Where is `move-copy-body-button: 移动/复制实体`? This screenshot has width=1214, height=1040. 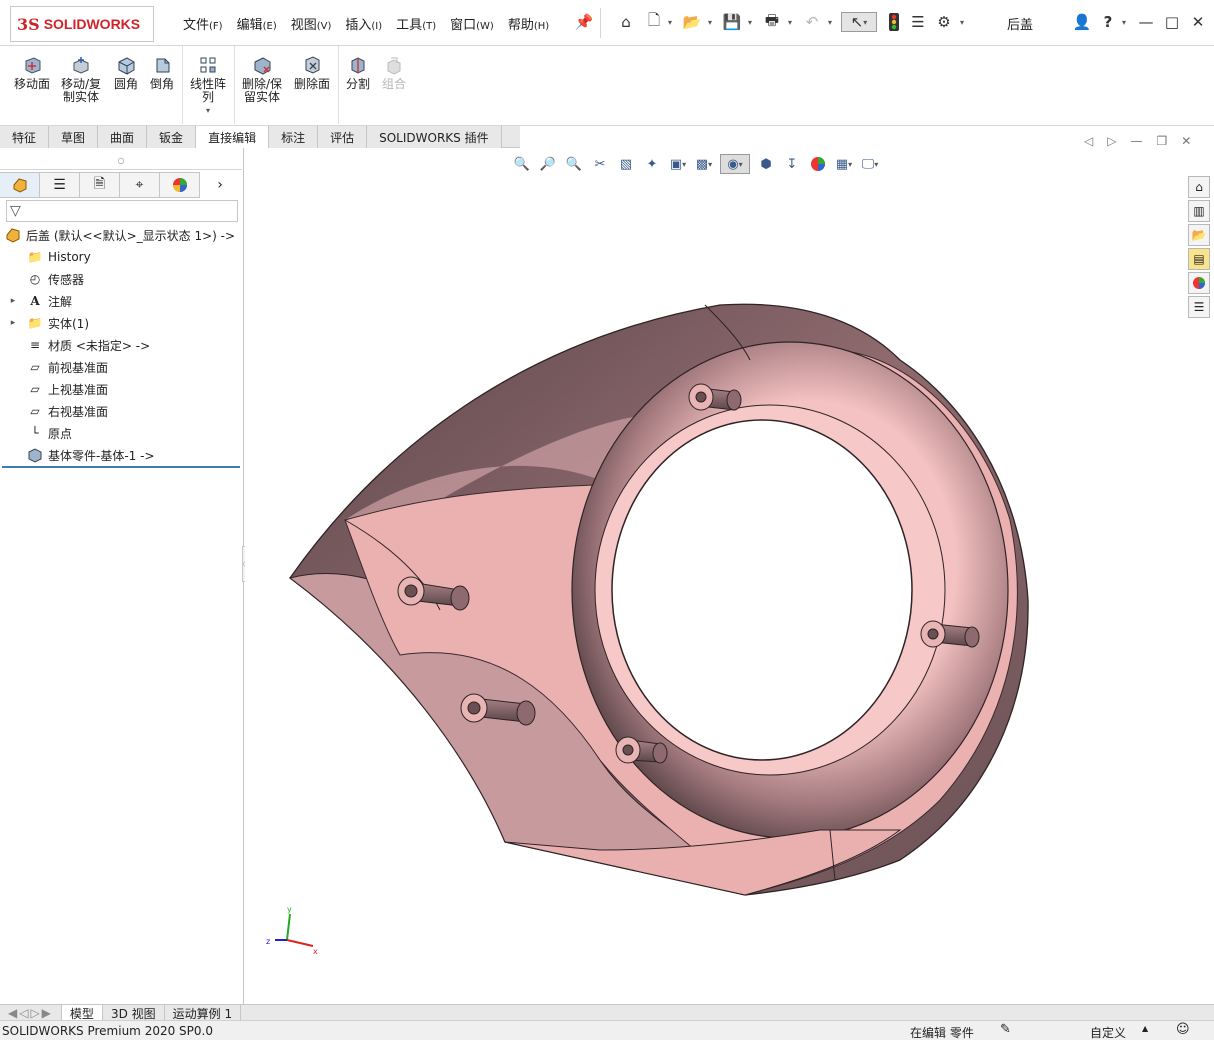 move-copy-body-button: 移动/复制实体 is located at coordinates (81, 79).